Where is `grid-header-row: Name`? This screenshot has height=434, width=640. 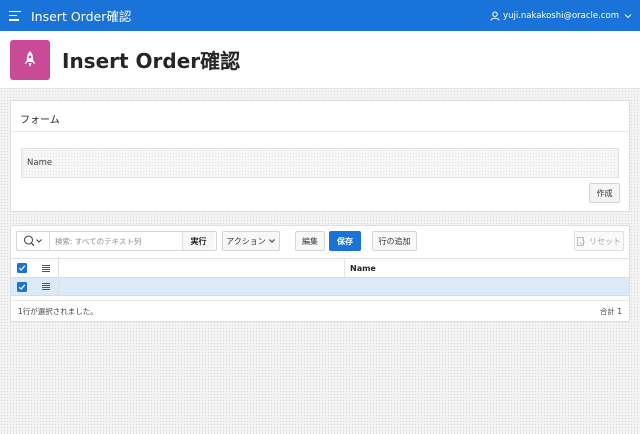 grid-header-row: Name is located at coordinates (320, 268).